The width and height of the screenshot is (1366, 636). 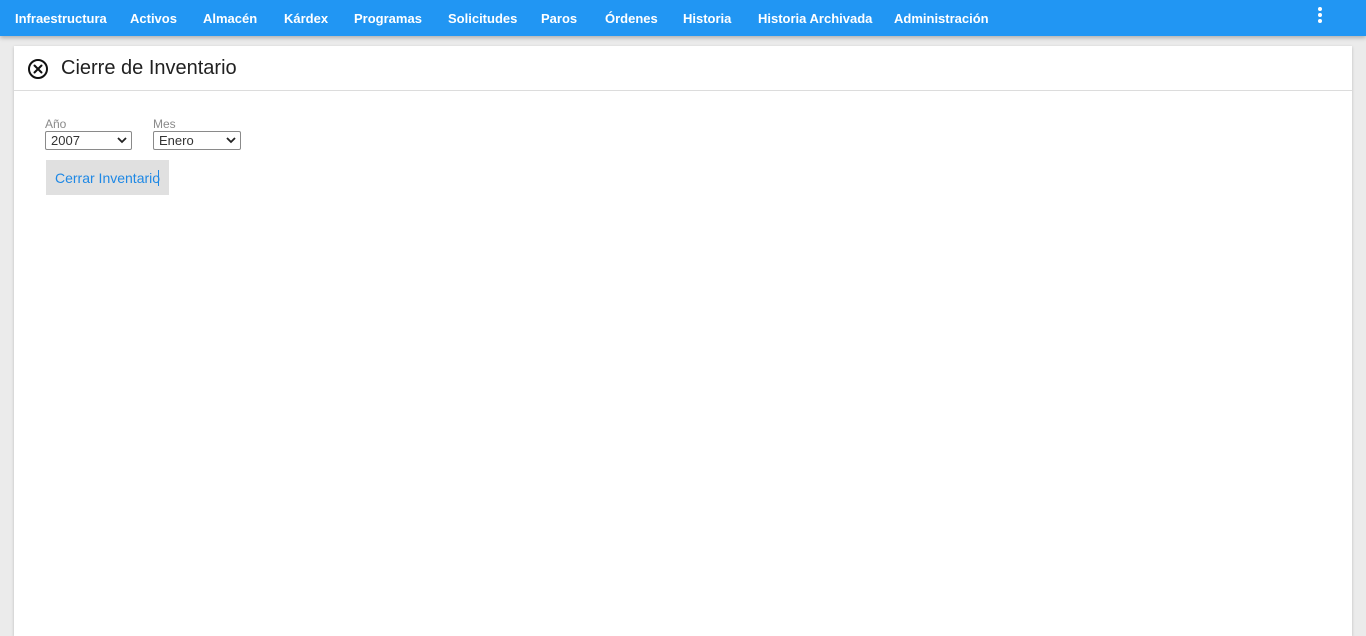 I want to click on close-inventory-button: Cerrar Inventario, so click(x=107, y=177).